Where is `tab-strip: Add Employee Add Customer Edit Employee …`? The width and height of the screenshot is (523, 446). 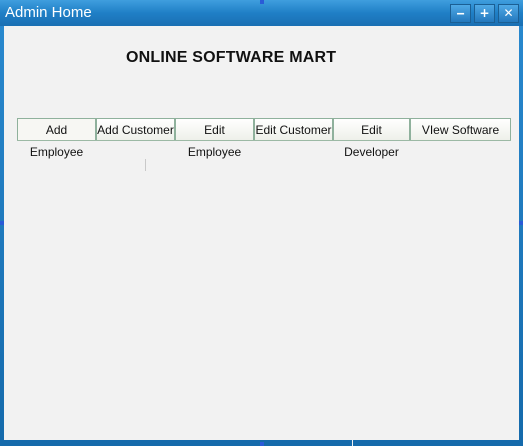
tab-strip: Add Employee Add Customer Edit Employee … is located at coordinates (264, 138).